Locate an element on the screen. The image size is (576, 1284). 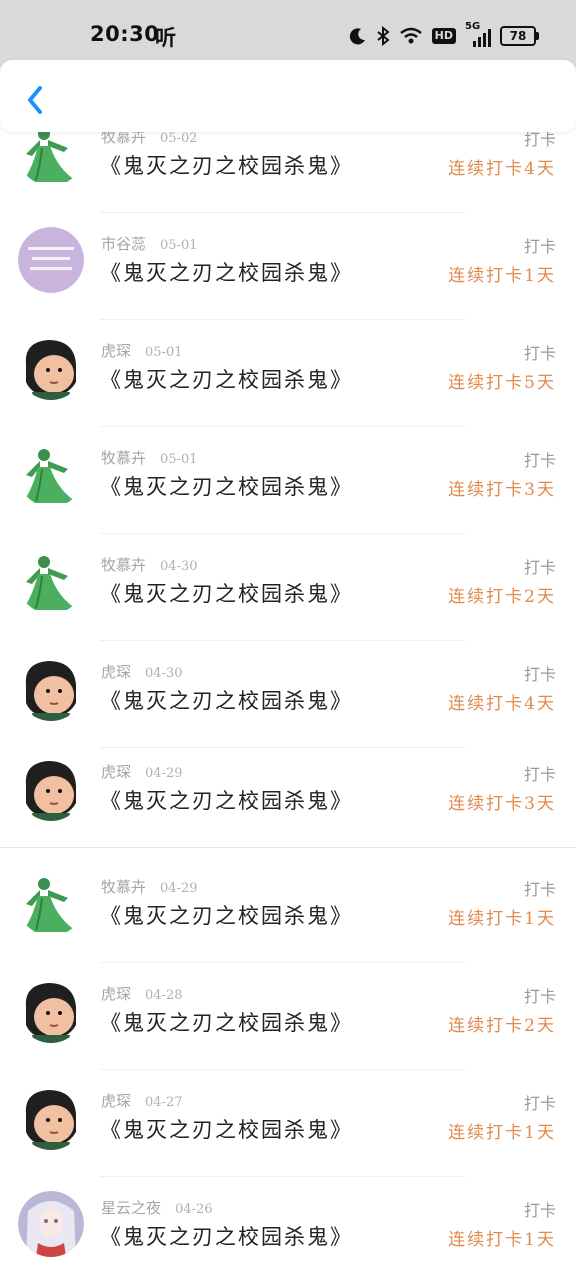
list-item: 牧慕卉 04-30 《鬼灭之刃之校园杀鬼》 打卡 连续打卡2天 is located at coordinates (288, 587).